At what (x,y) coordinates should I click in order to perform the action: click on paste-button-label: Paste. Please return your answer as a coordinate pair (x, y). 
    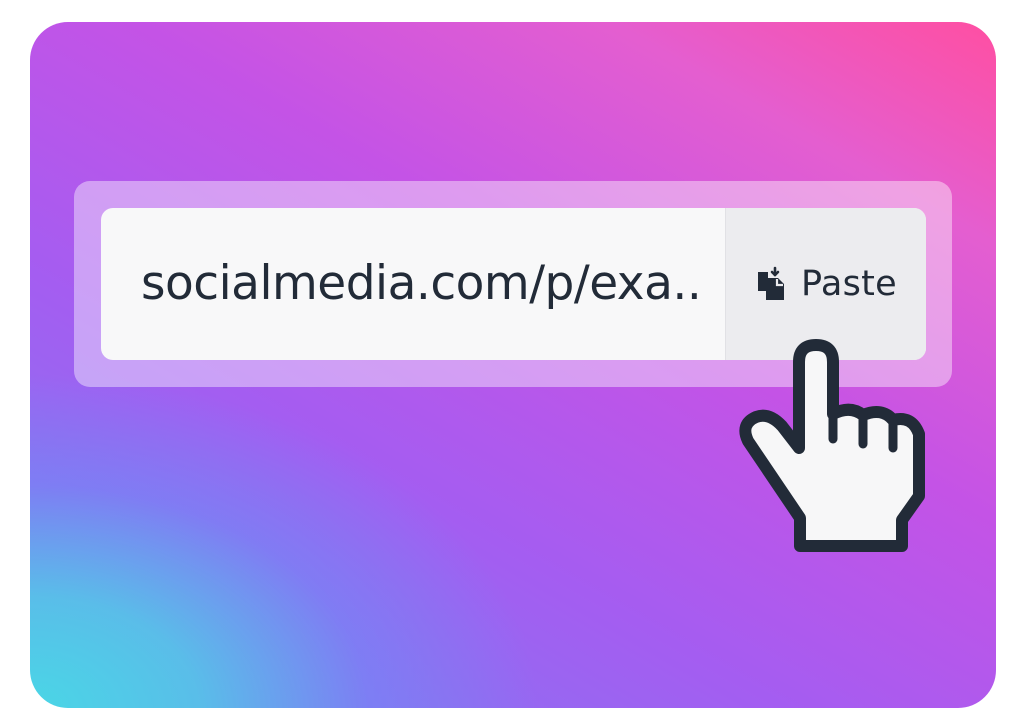
    Looking at the image, I should click on (849, 284).